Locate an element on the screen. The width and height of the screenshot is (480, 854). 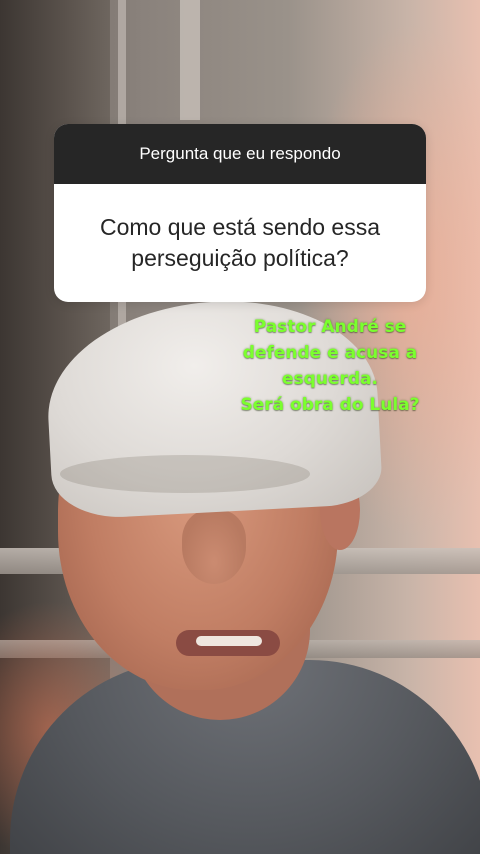
caption-line4: Será obra do Lula? is located at coordinates (330, 405).